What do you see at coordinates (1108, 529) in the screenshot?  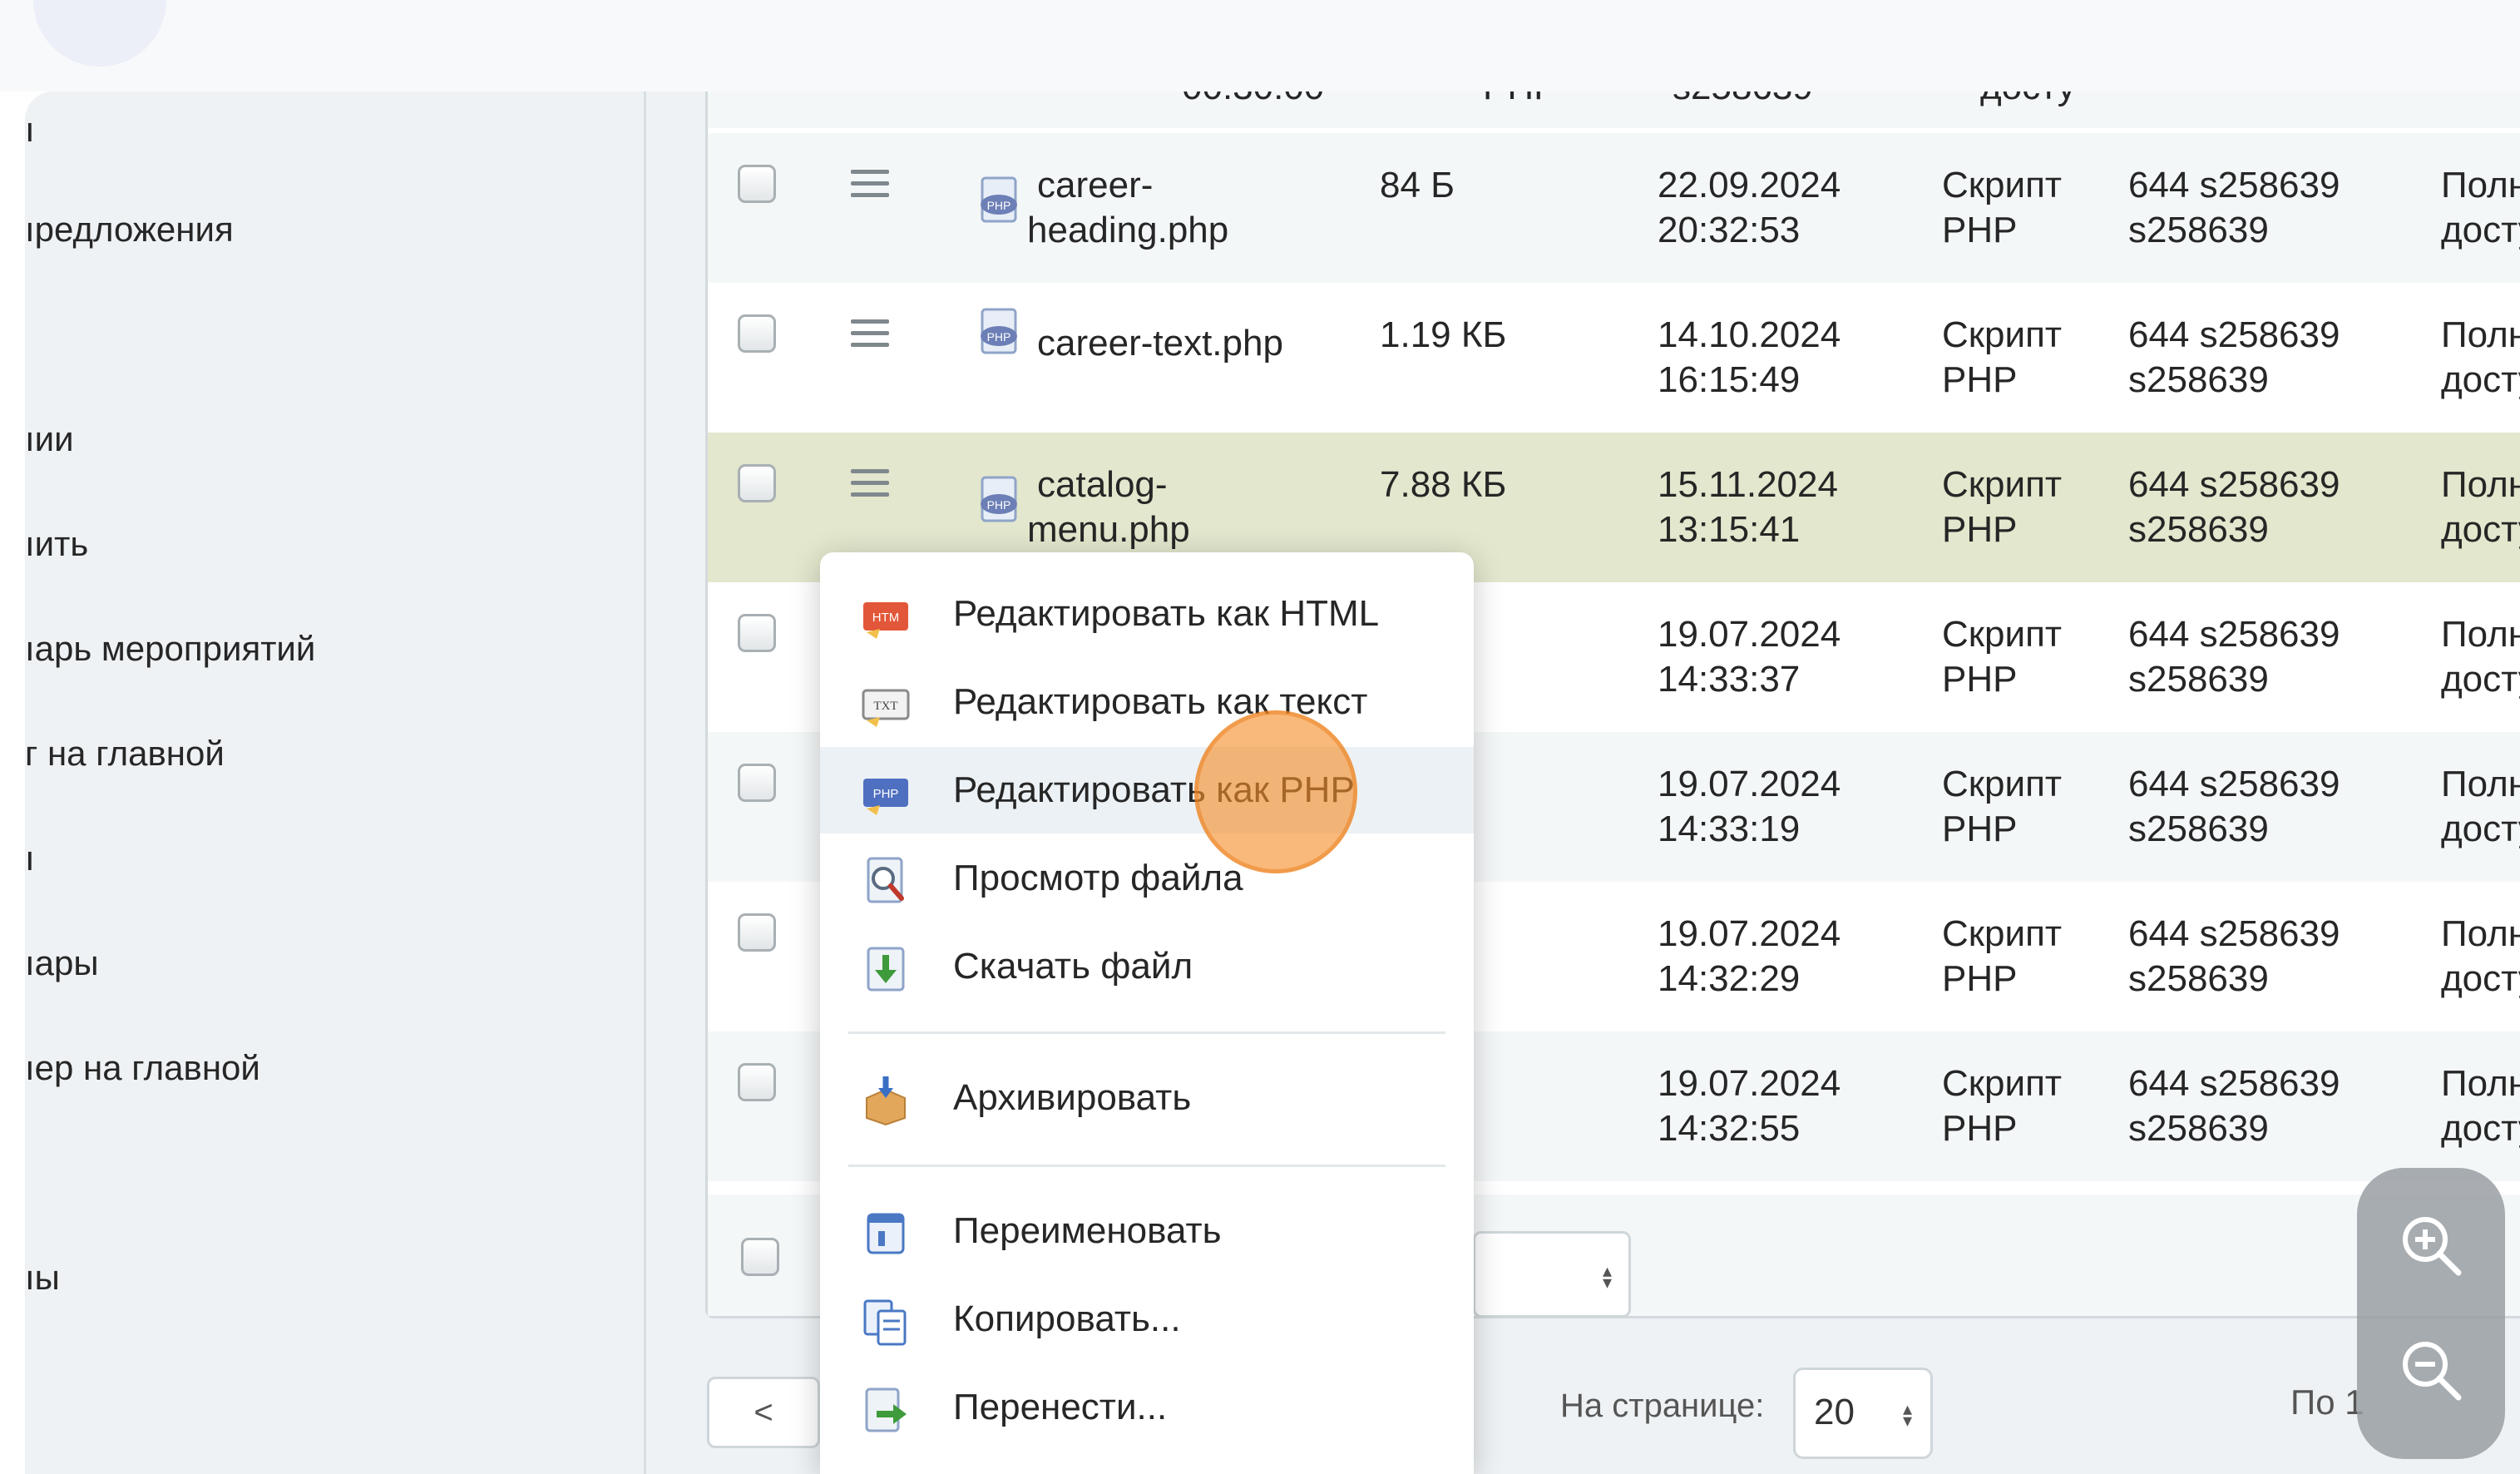 I see `file-name-line2: menu.php` at bounding box center [1108, 529].